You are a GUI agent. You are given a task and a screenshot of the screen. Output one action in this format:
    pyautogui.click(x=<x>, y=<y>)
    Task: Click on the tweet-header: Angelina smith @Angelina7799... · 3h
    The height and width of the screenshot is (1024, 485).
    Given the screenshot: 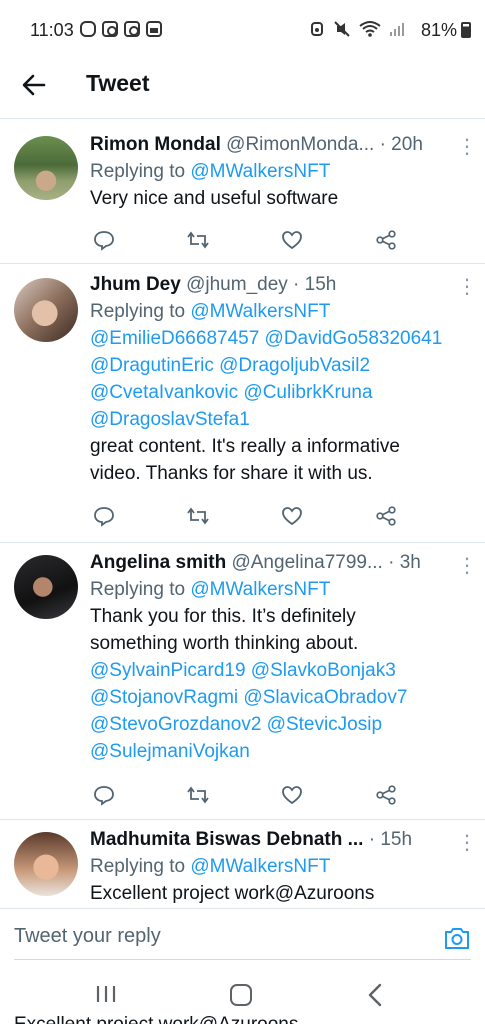 What is the action you would take?
    pyautogui.click(x=280, y=563)
    